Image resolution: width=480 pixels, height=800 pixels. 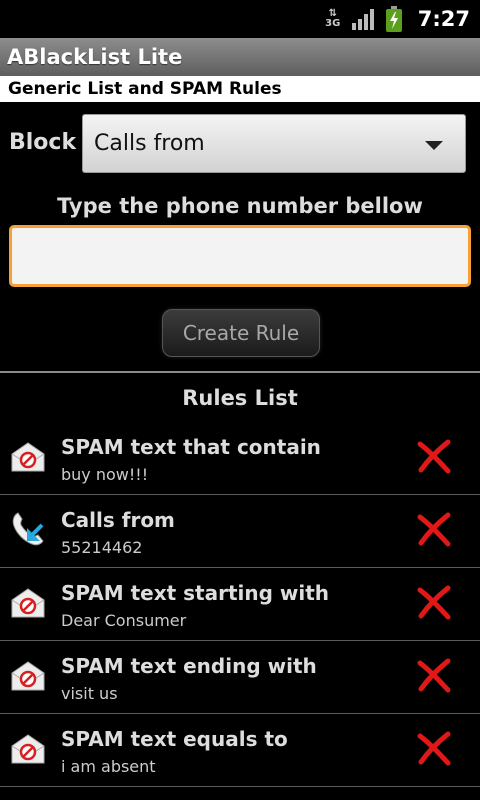 I want to click on clock: 7:27, so click(x=443, y=19).